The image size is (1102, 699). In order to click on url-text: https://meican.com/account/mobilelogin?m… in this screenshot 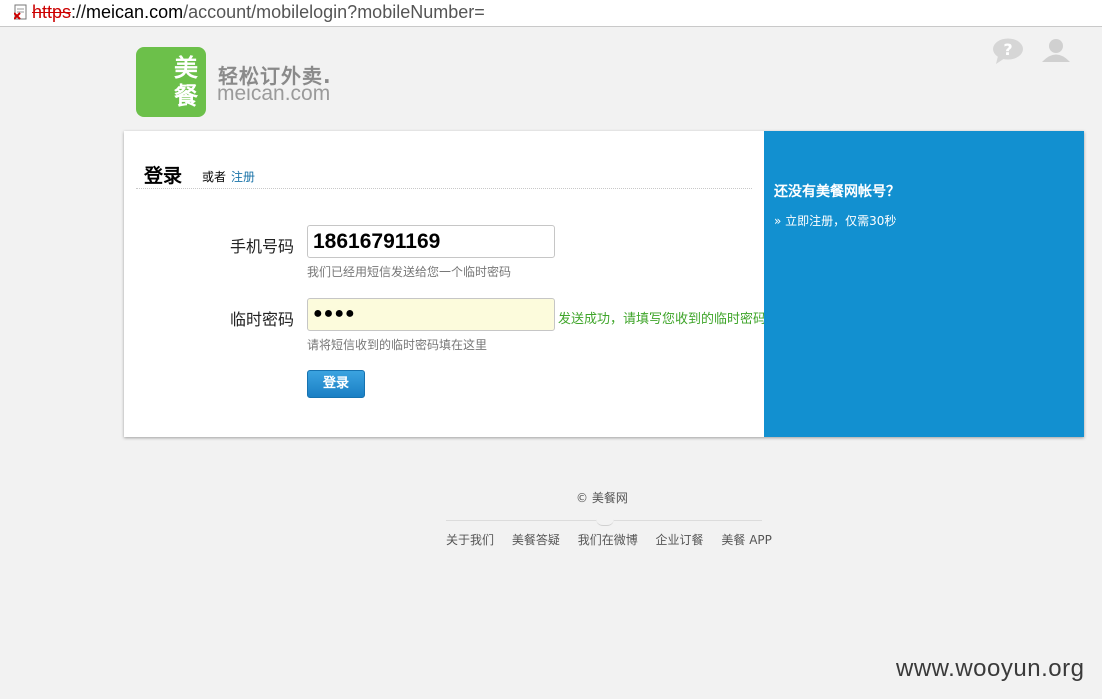, I will do `click(258, 12)`.